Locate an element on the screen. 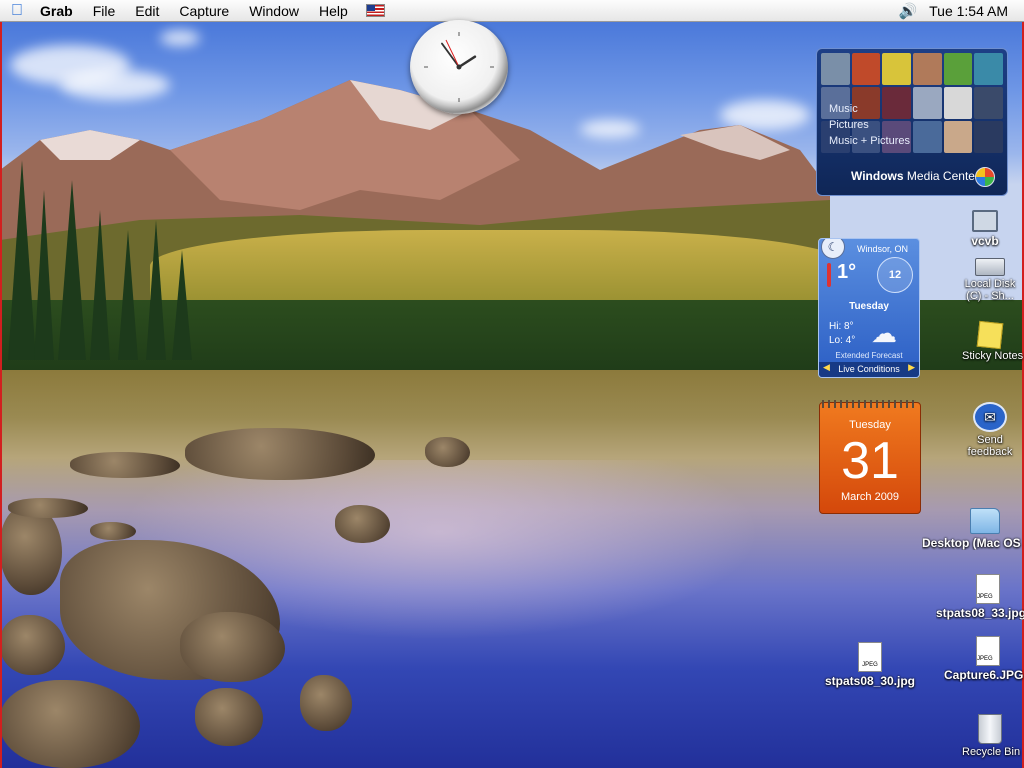 The width and height of the screenshot is (1024, 768). live-conditions-label: Live Conditions is located at coordinates (869, 369).